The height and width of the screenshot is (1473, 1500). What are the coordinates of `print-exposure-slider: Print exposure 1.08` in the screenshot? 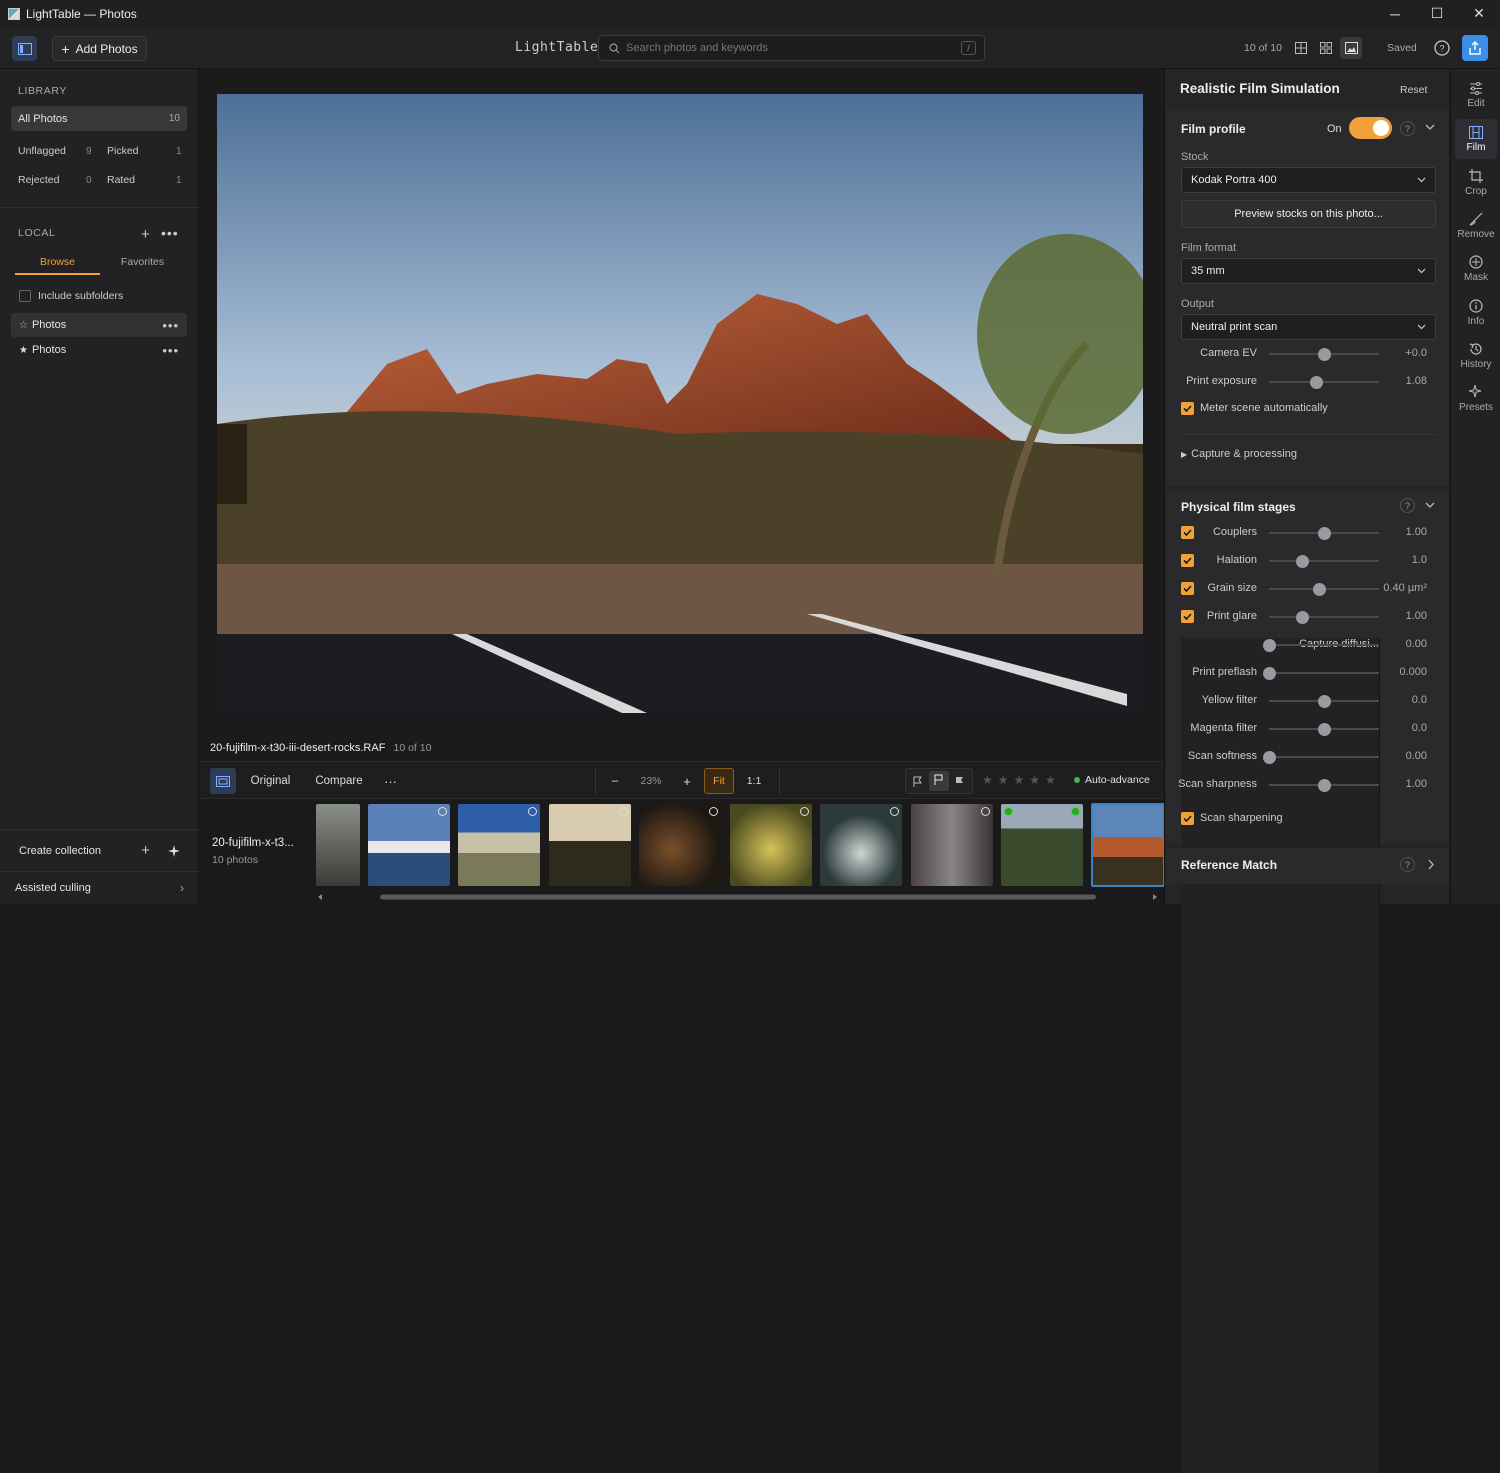 It's located at (1307, 382).